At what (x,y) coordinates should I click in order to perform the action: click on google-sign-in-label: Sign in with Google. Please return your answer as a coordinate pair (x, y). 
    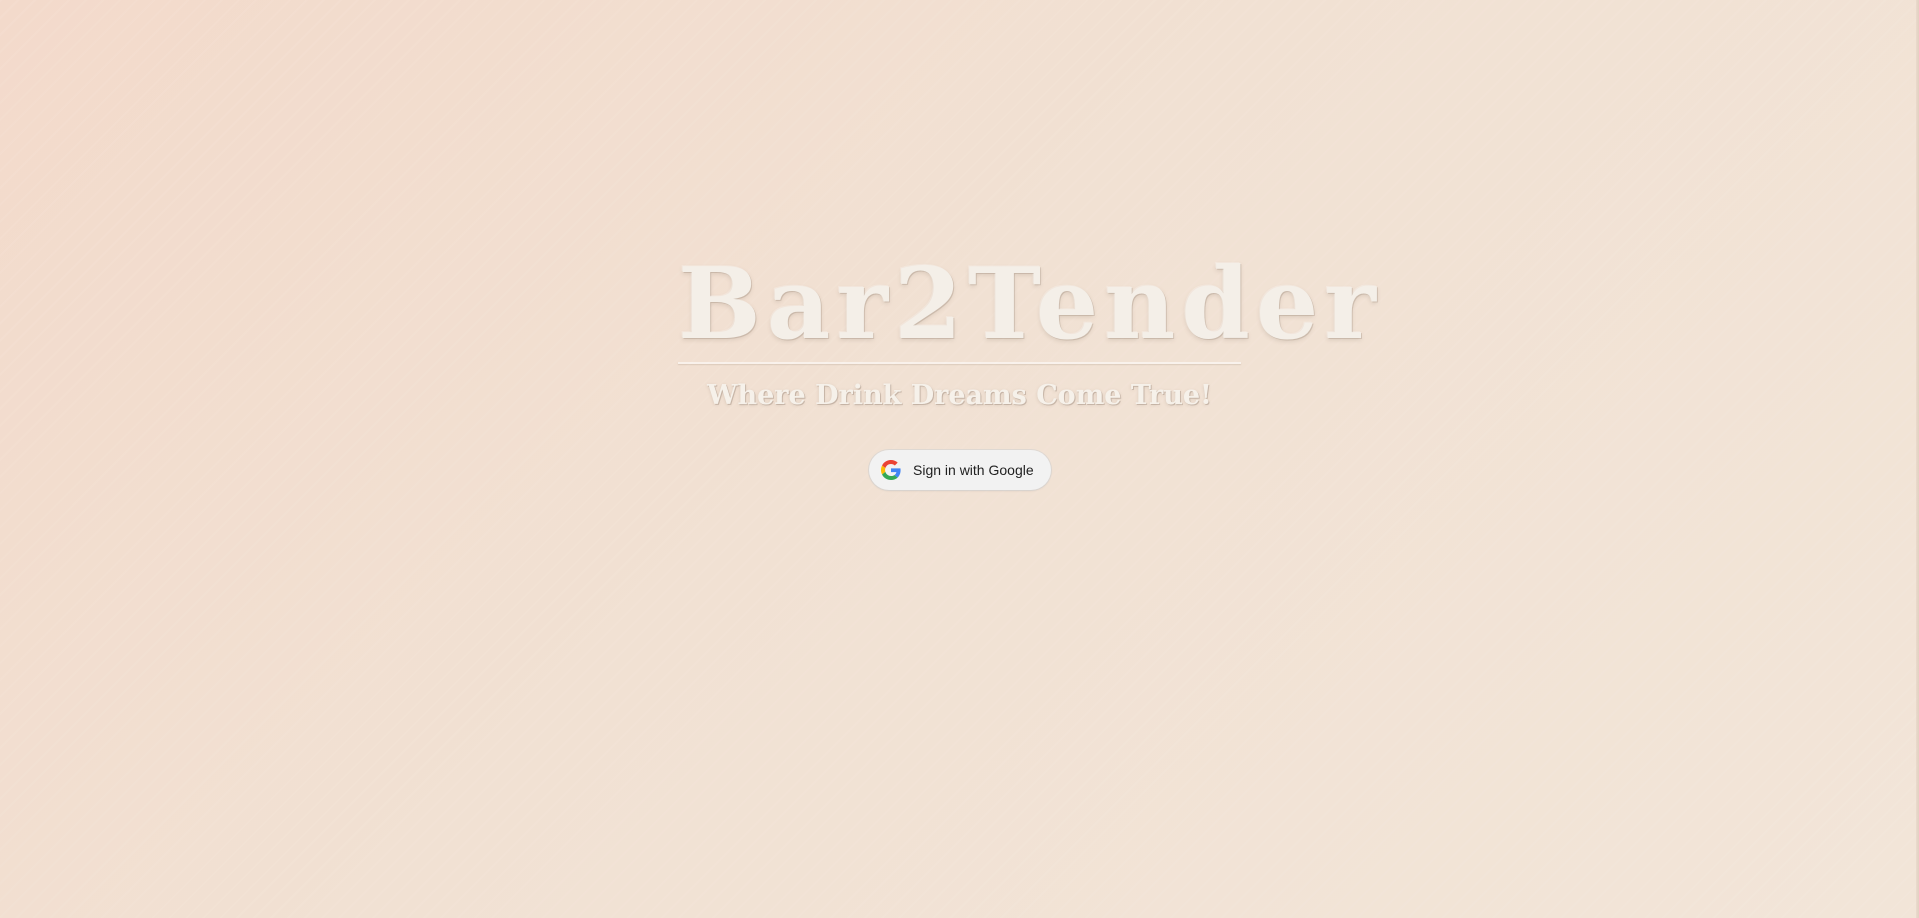
    Looking at the image, I should click on (973, 470).